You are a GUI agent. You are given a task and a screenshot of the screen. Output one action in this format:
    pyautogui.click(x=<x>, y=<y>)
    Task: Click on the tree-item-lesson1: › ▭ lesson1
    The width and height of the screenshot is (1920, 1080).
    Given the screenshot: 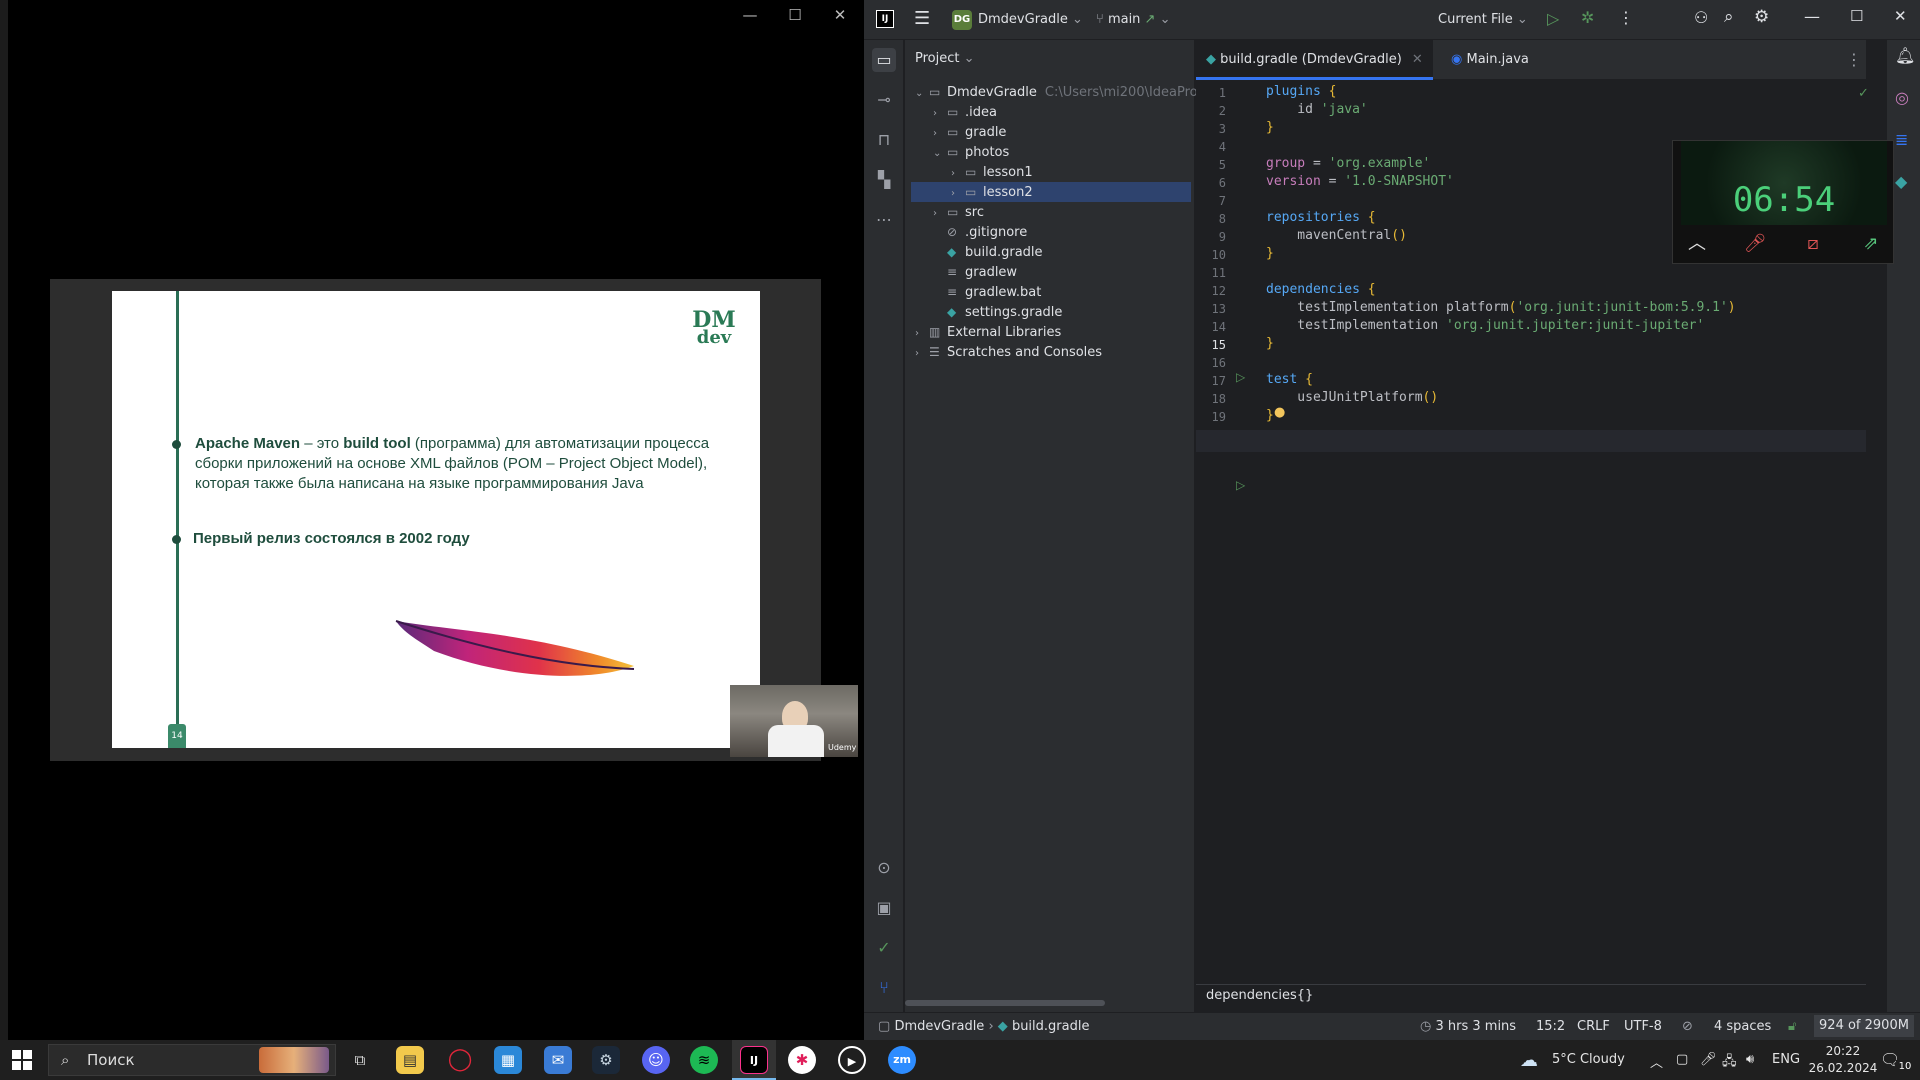 What is the action you would take?
    pyautogui.click(x=1051, y=172)
    